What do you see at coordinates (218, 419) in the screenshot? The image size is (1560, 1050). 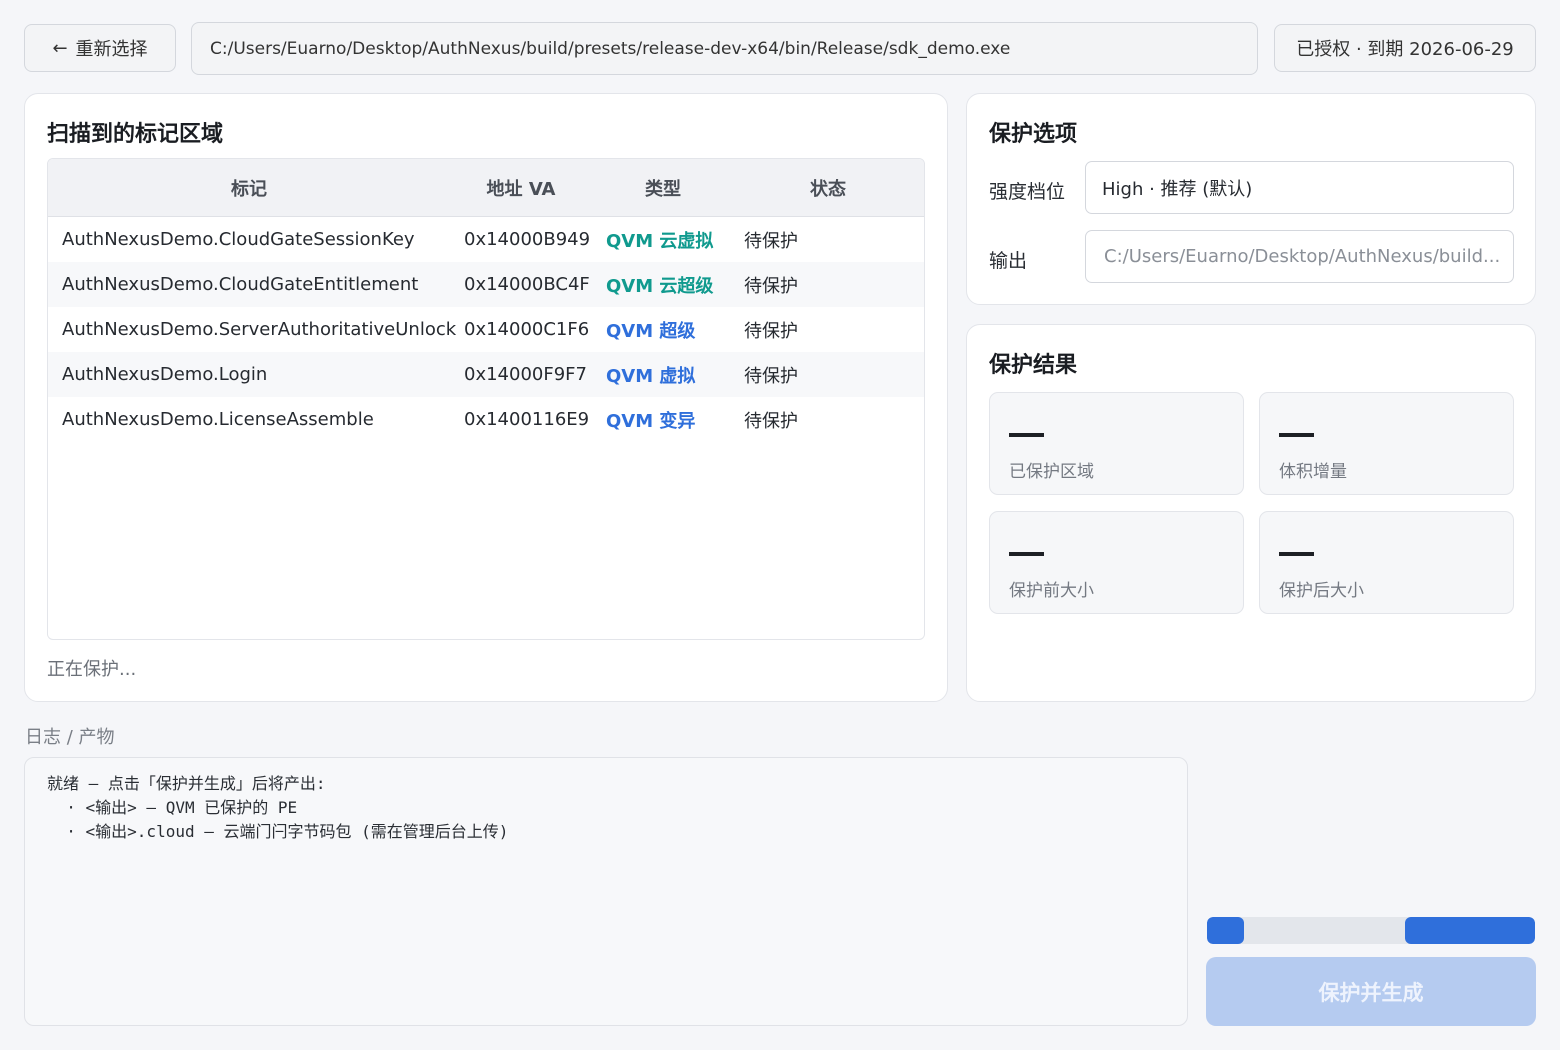 I see `row-mark: AuthNexusDemo.LicenseAssemble` at bounding box center [218, 419].